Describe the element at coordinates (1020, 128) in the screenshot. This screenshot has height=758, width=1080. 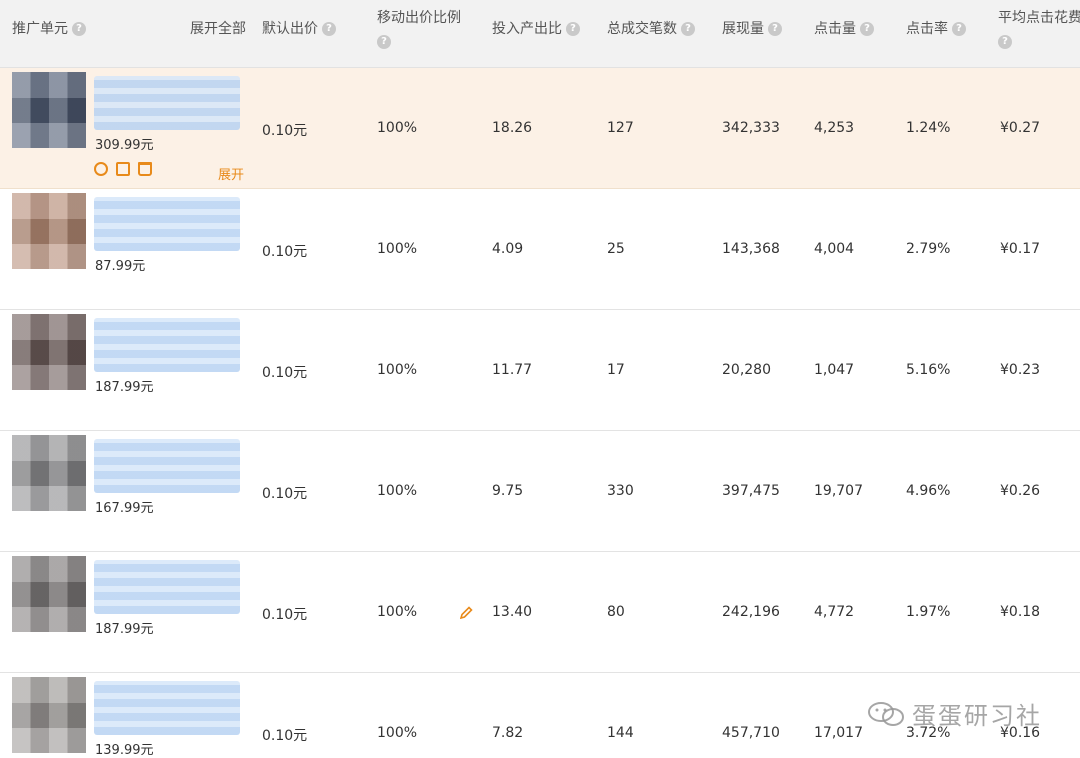
I see `avg-cpc-value: ¥0.27` at that location.